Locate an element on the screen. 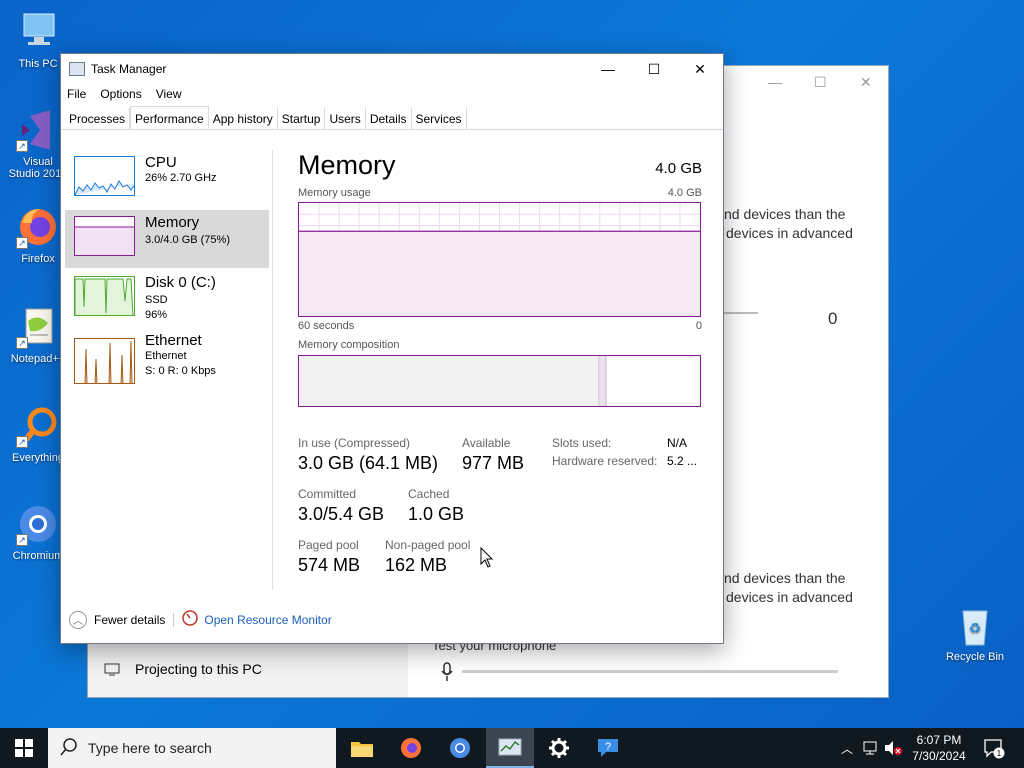  folder-icon is located at coordinates (362, 749).